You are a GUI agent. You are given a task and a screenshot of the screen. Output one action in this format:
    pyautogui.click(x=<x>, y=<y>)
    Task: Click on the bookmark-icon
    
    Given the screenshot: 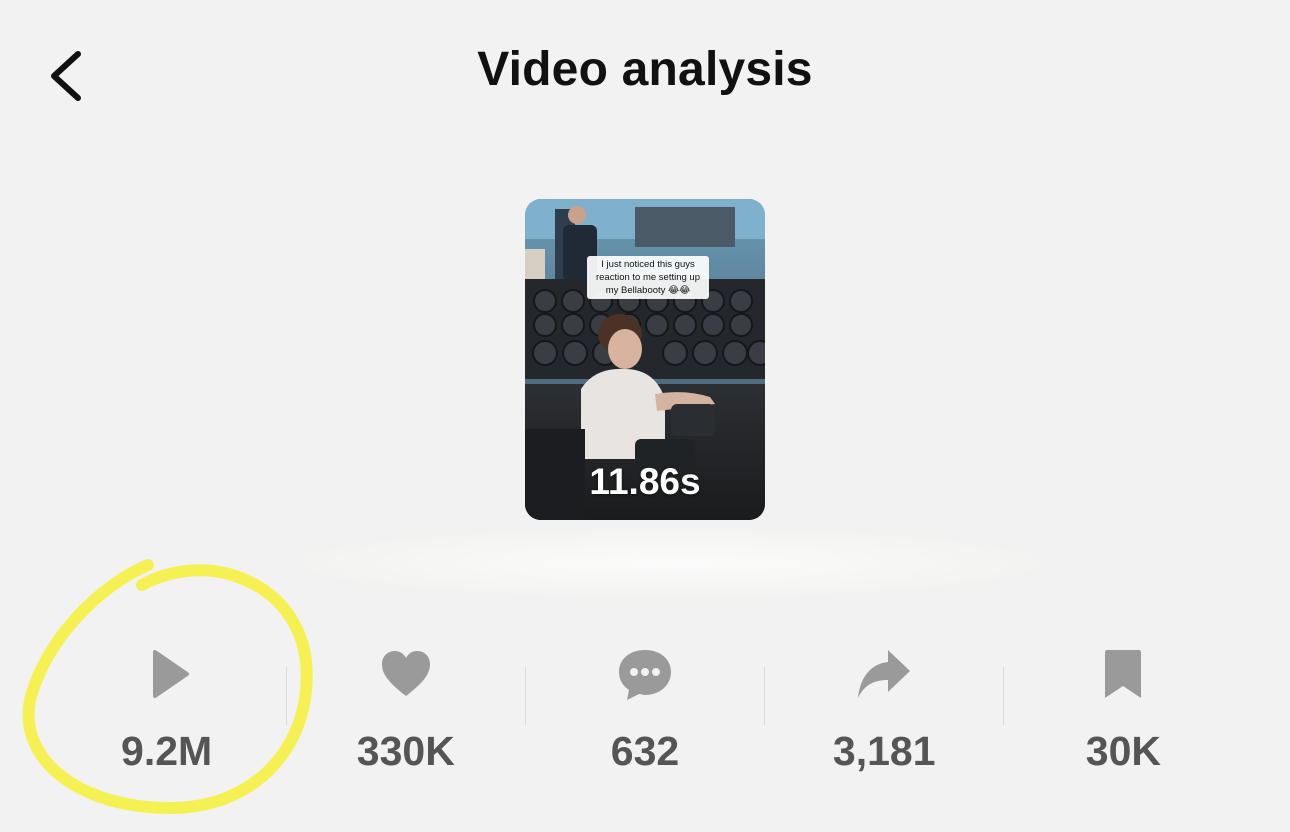 What is the action you would take?
    pyautogui.click(x=1123, y=674)
    